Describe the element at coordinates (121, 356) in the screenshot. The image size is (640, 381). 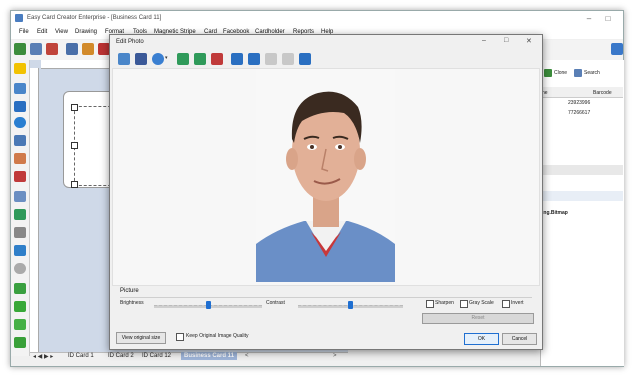
I see `tab-id-card-2: ID Card 2` at that location.